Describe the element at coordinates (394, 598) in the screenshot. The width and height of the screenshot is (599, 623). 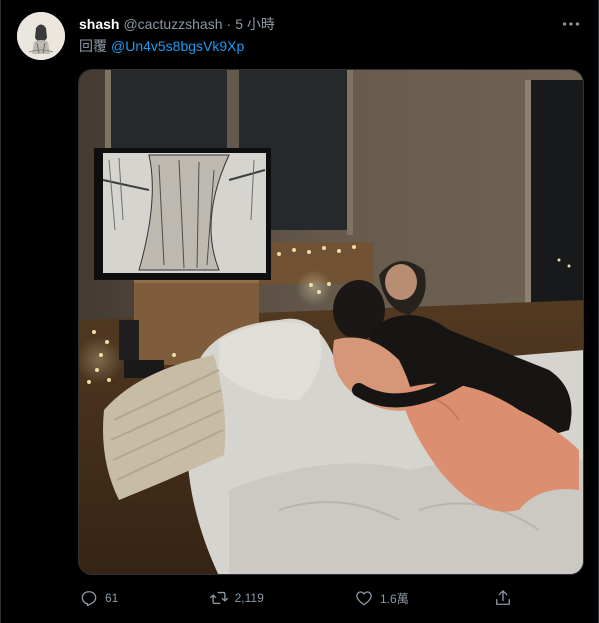
I see `like-count: 1.6萬` at that location.